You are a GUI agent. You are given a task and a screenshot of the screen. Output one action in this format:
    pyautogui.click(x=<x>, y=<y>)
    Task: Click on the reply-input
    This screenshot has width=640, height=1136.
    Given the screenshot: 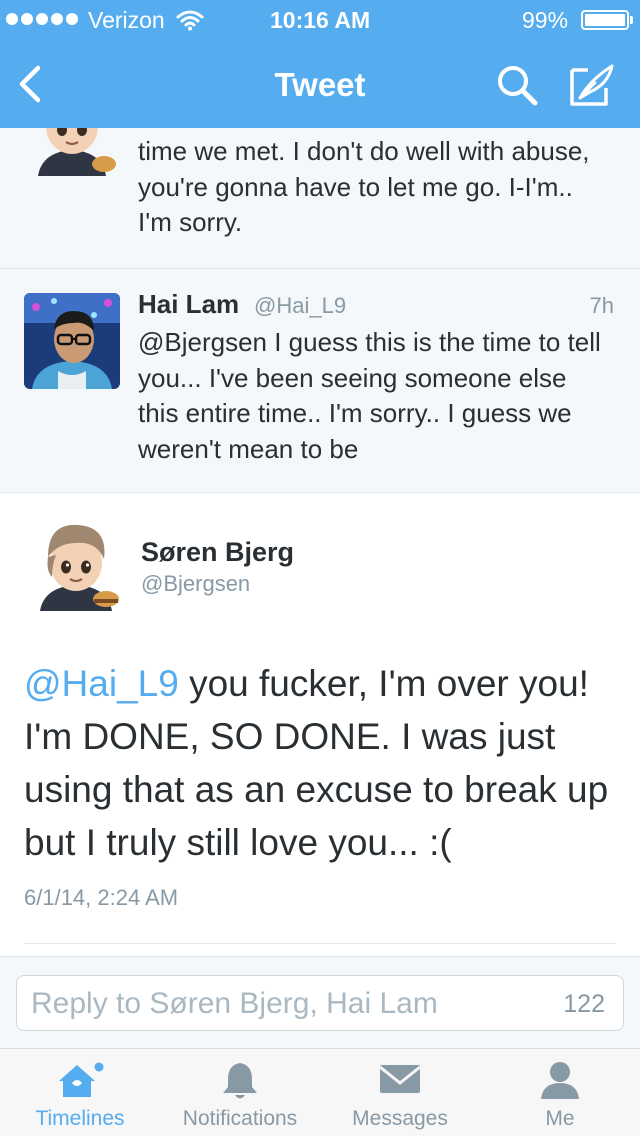 What is the action you would take?
    pyautogui.click(x=281, y=1004)
    